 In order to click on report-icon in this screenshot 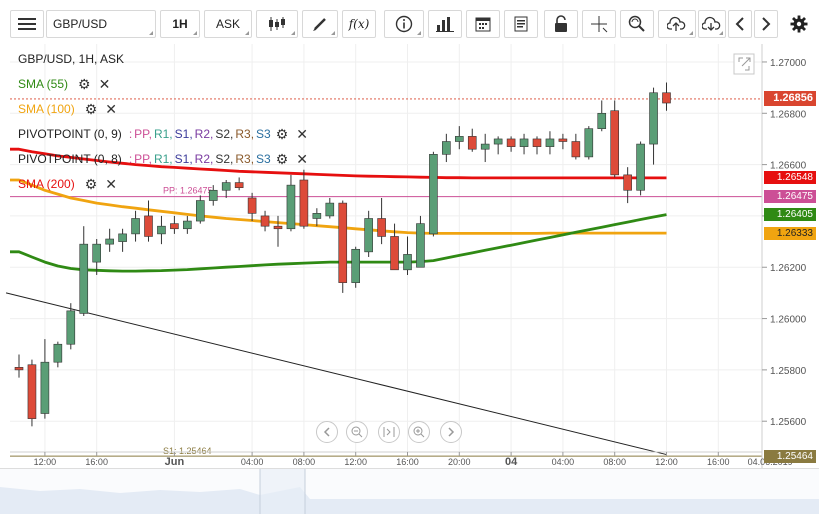, I will do `click(521, 24)`.